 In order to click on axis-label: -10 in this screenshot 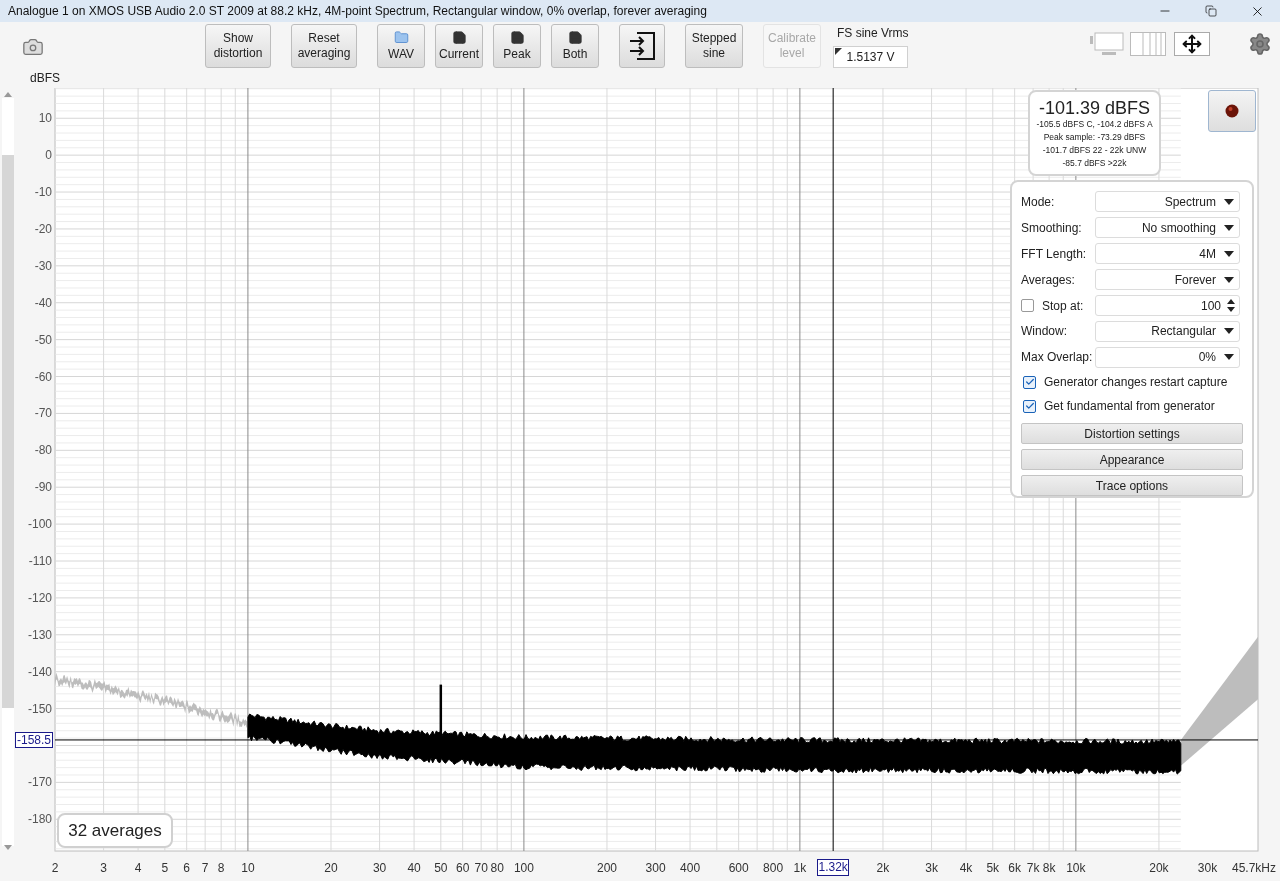, I will do `click(43, 192)`.